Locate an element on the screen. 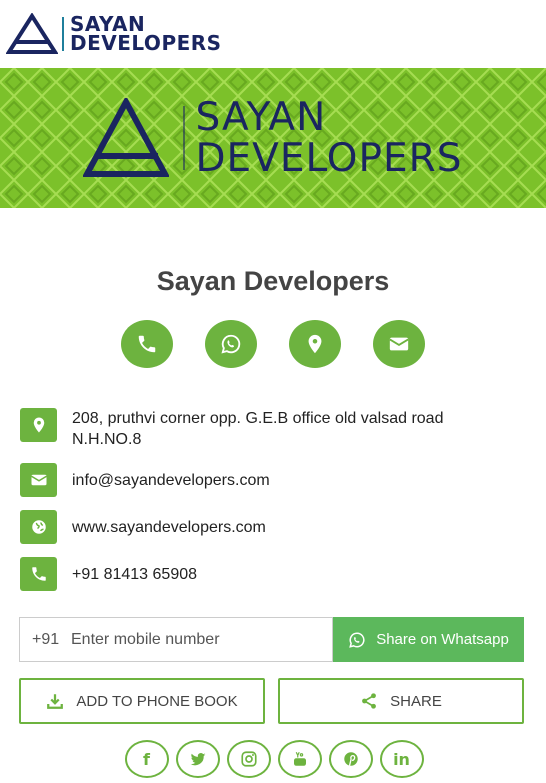 This screenshot has height=783, width=546. twitter-icon is located at coordinates (197, 759).